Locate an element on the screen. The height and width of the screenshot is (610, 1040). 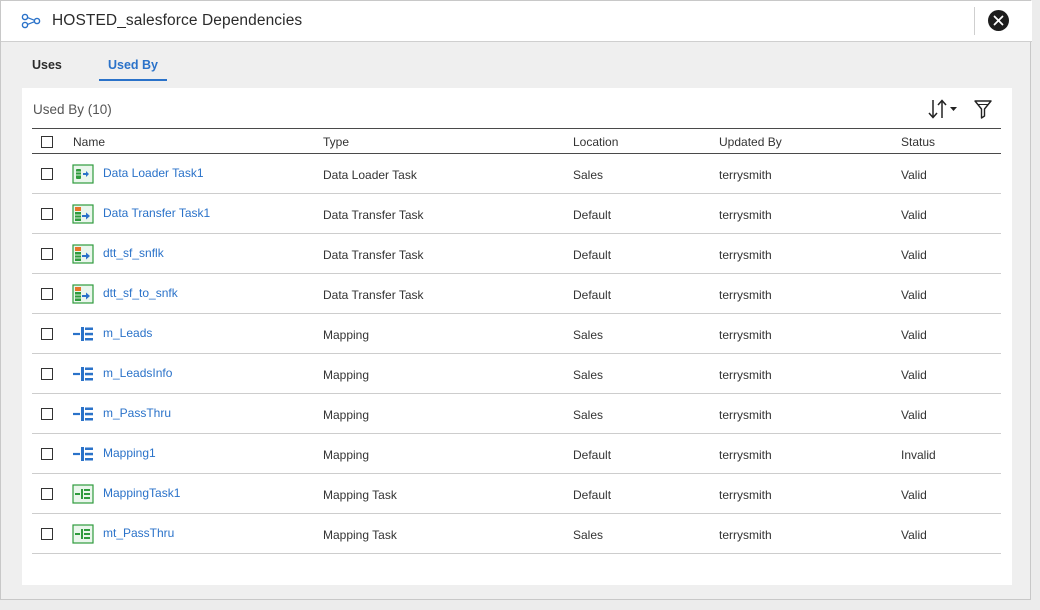
row-name-link: Data Transfer Task1 is located at coordinates (156, 213).